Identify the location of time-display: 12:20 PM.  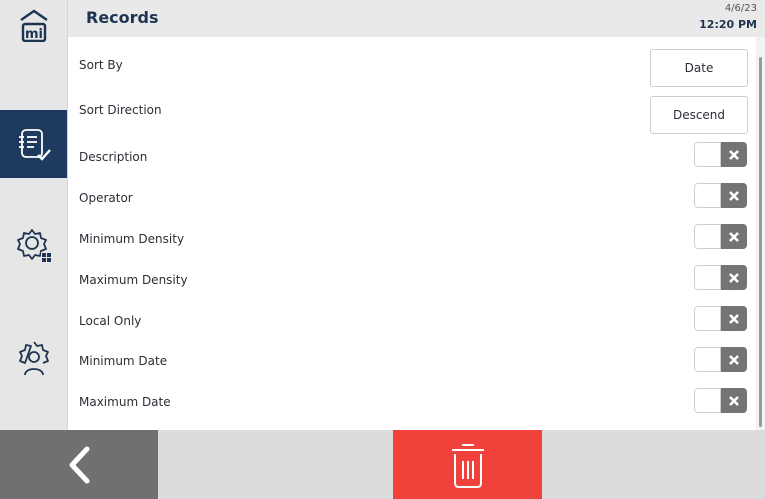
(728, 24).